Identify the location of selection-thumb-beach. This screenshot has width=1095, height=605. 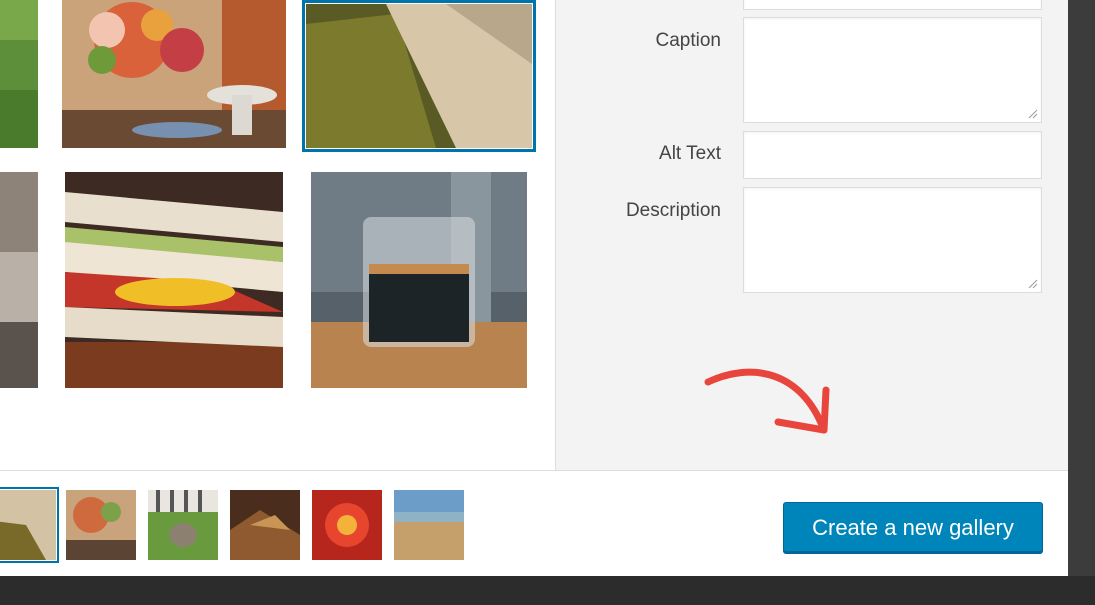
(429, 525).